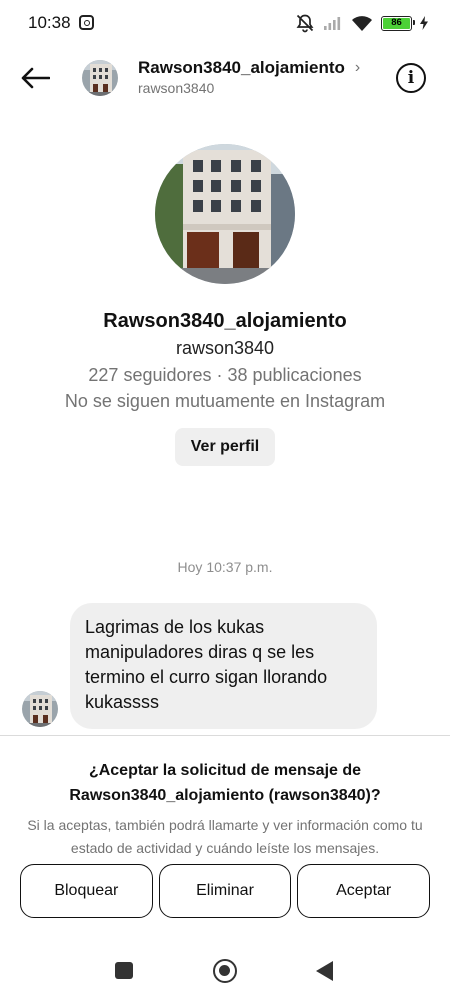 This screenshot has width=450, height=1000. I want to click on status-bar: 10:38 86, so click(225, 23).